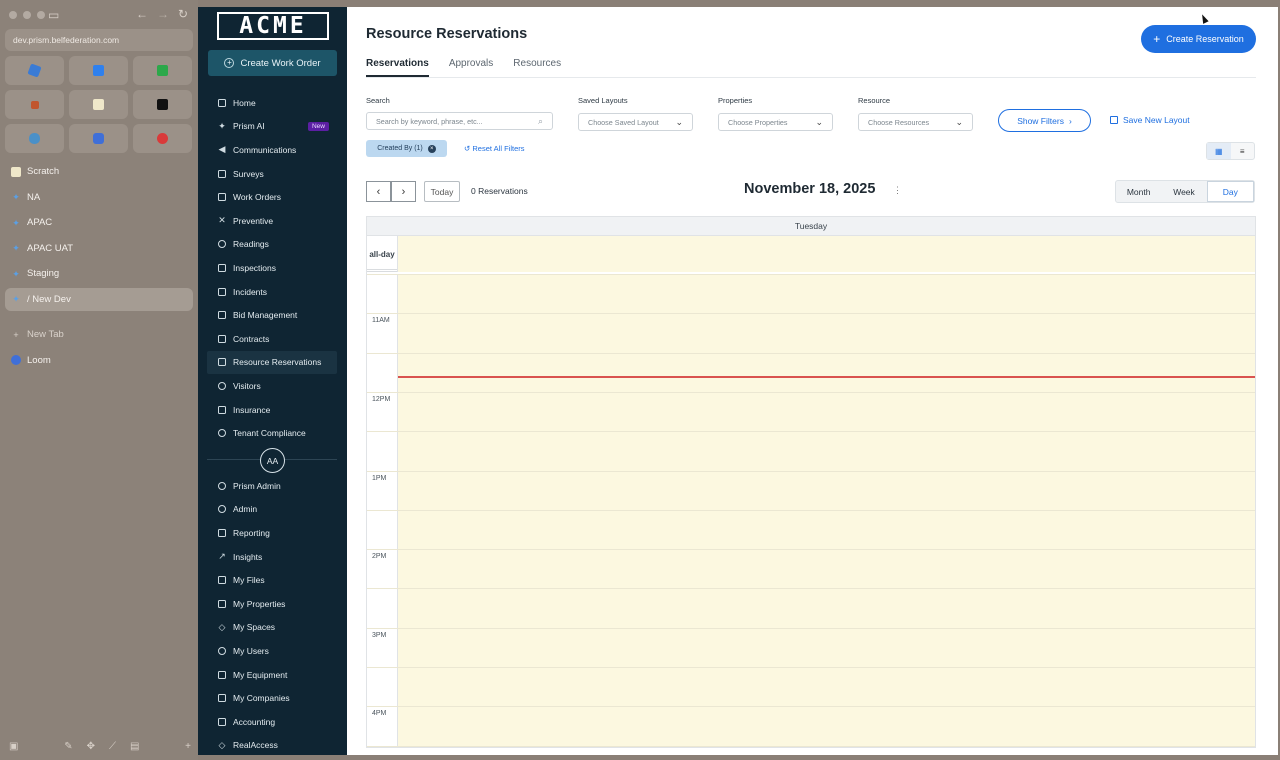 The height and width of the screenshot is (760, 1280). Describe the element at coordinates (272, 221) in the screenshot. I see `nav-item-preventive: ✕ Preventive` at that location.